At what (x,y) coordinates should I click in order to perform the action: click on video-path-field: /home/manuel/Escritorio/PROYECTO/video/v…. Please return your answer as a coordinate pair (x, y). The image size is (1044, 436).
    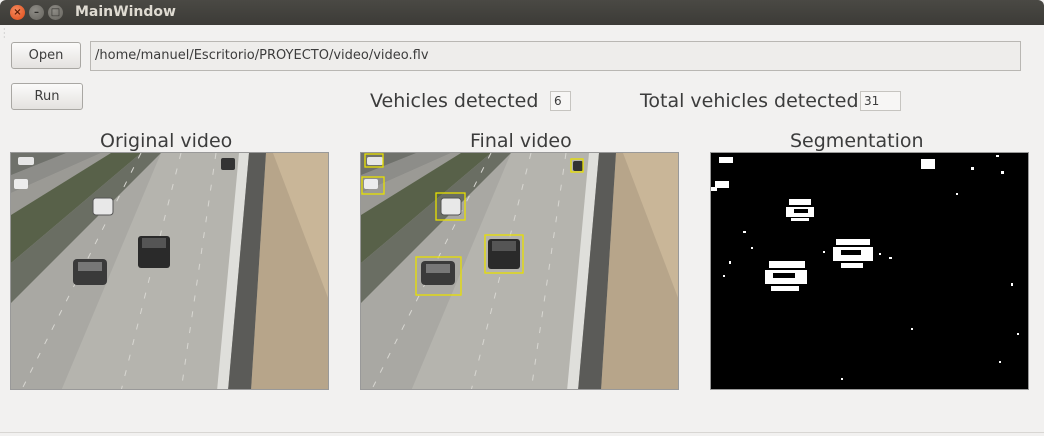
    Looking at the image, I should click on (555, 56).